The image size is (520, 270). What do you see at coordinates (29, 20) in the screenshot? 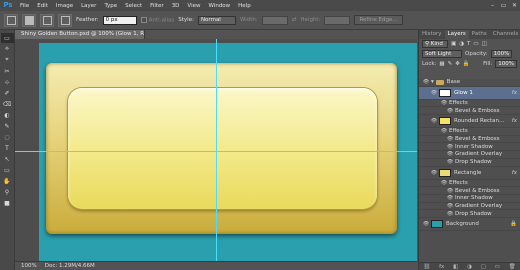
I see `selection-mode-new` at bounding box center [29, 20].